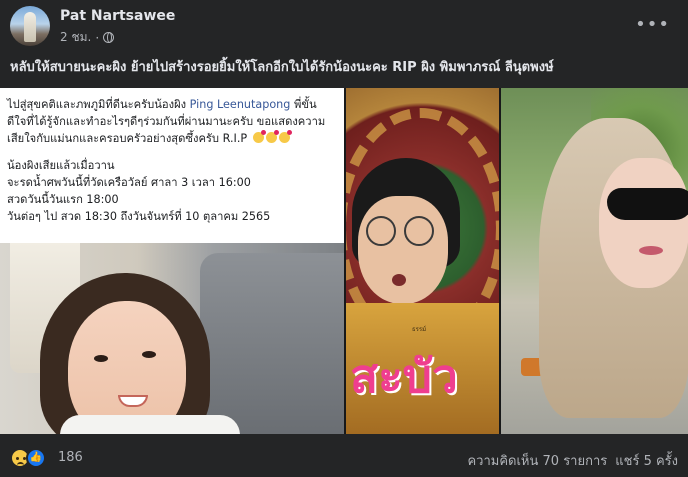 The width and height of the screenshot is (688, 477). What do you see at coordinates (404, 376) in the screenshot?
I see `movie-title-logo: สะบัว` at bounding box center [404, 376].